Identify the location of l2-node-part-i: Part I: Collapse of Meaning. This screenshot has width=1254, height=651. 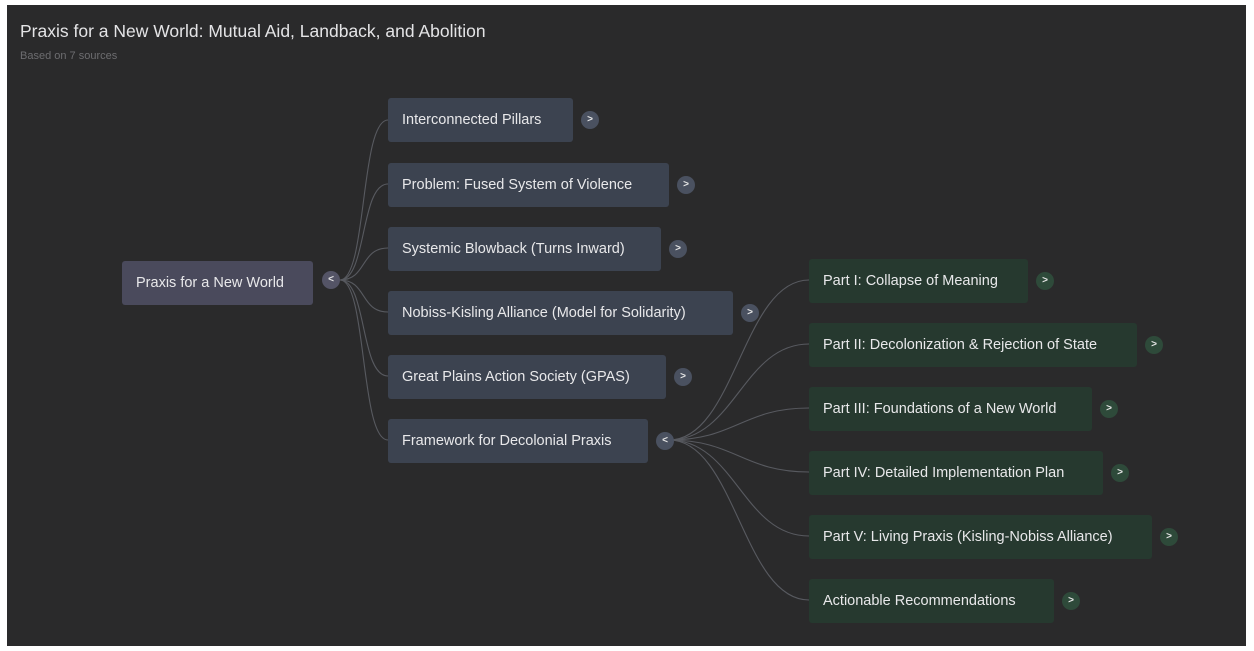
(918, 281).